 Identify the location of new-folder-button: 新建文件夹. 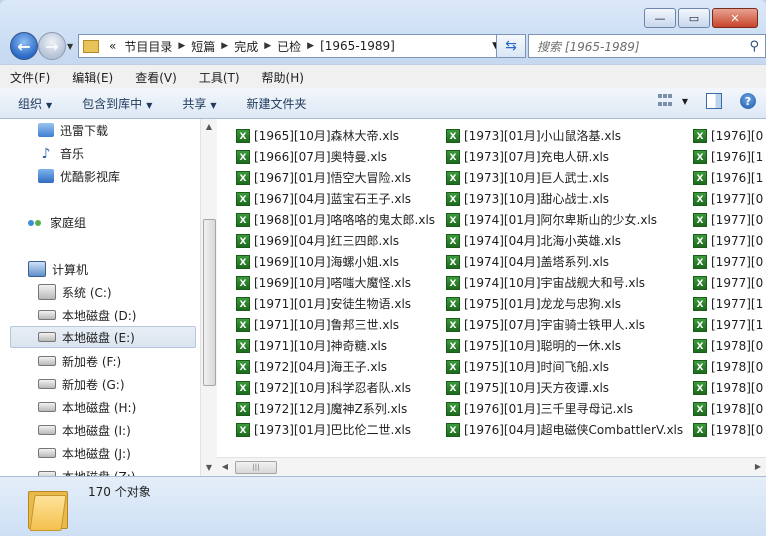
(277, 103).